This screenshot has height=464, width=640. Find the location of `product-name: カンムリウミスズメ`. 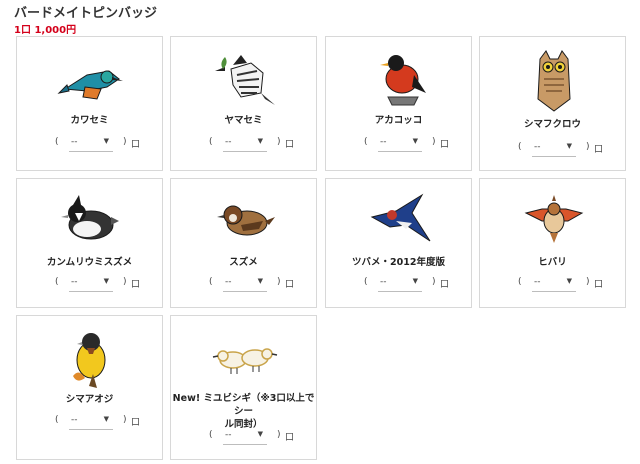

product-name: カンムリウミスズメ is located at coordinates (89, 262).